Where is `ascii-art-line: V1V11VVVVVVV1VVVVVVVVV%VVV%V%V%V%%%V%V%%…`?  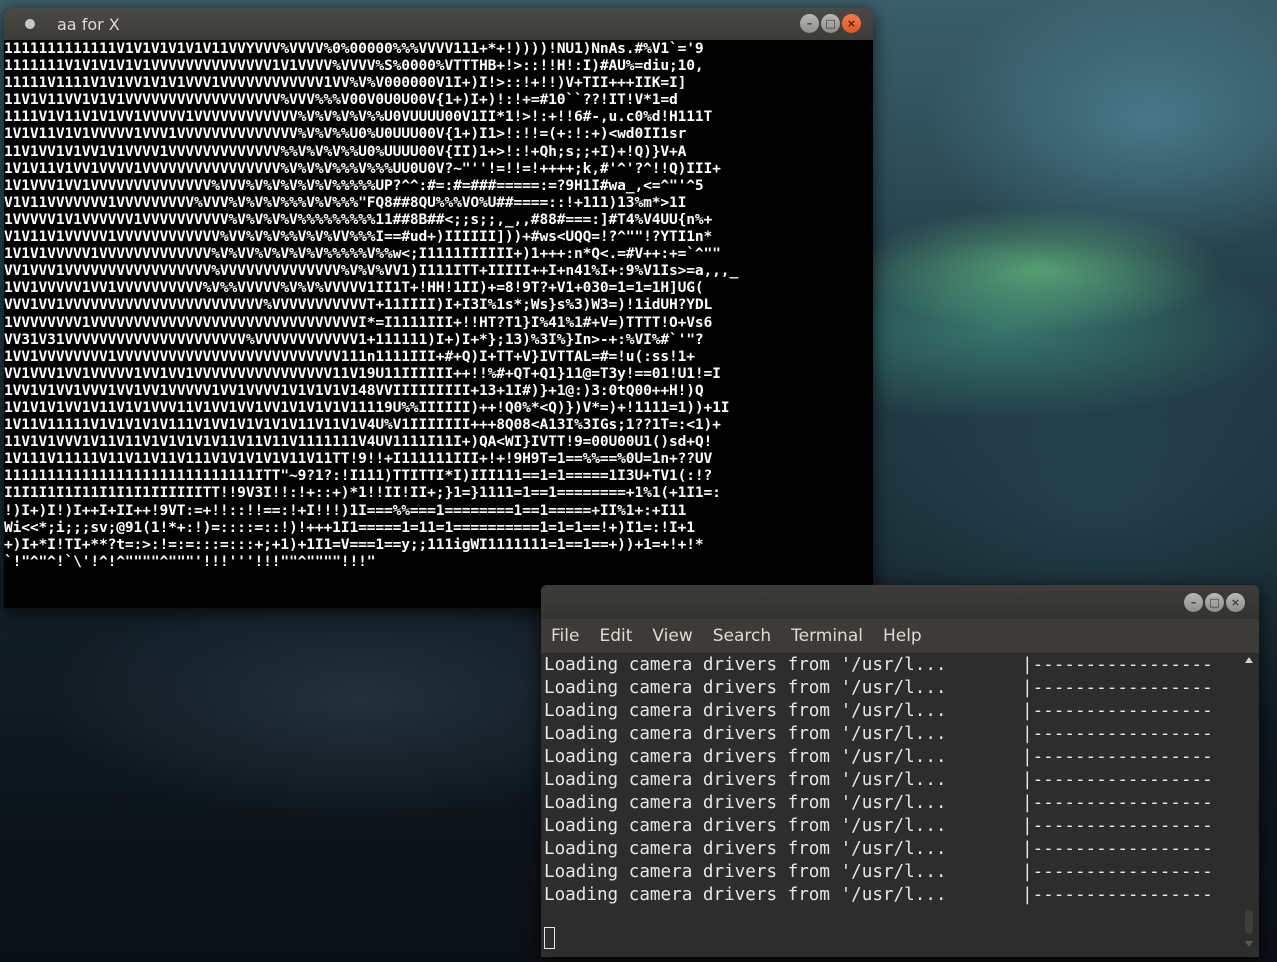
ascii-art-line: V1V11VVVVVVV1VVVVVVVVV%VVV%V%V%V%%%V%V%%… is located at coordinates (345, 202).